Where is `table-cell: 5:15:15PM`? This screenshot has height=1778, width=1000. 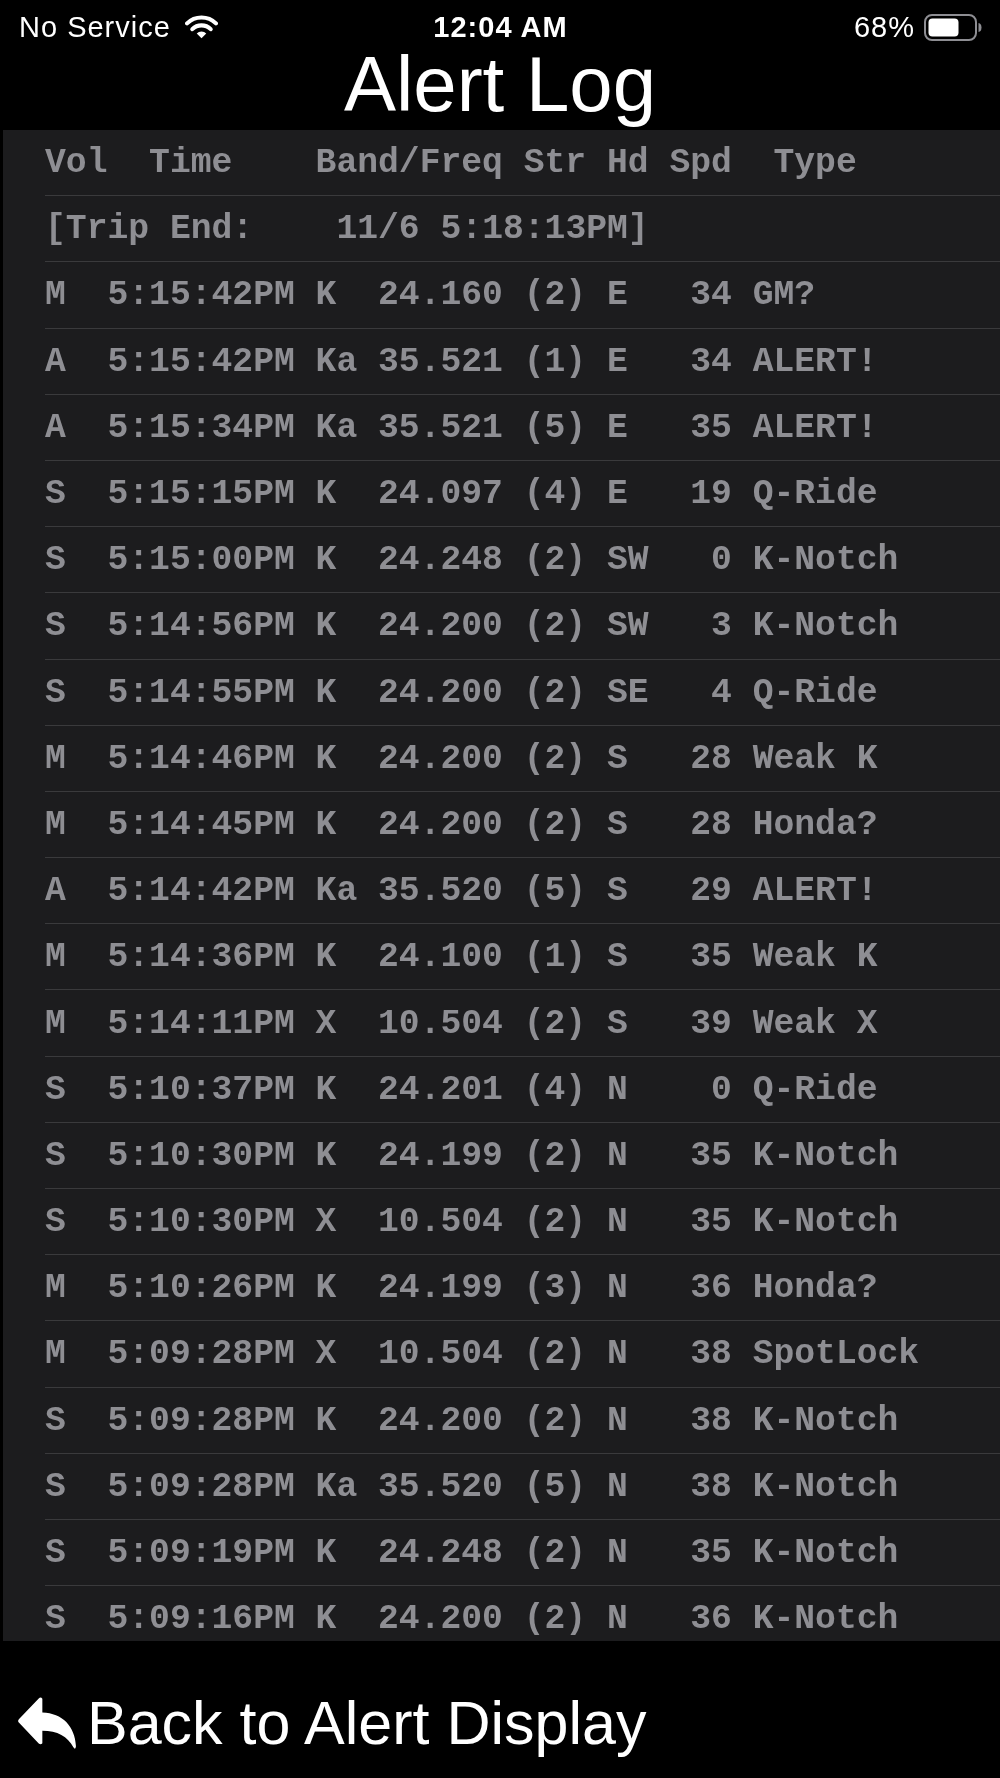 table-cell: 5:15:15PM is located at coordinates (201, 494).